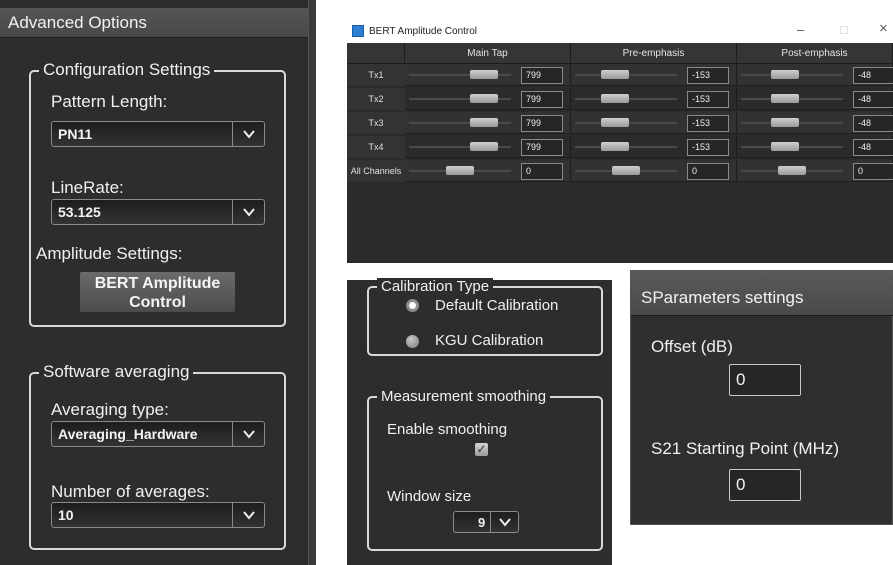 The width and height of the screenshot is (893, 565). I want to click on line-rate-value: 53.125, so click(79, 212).